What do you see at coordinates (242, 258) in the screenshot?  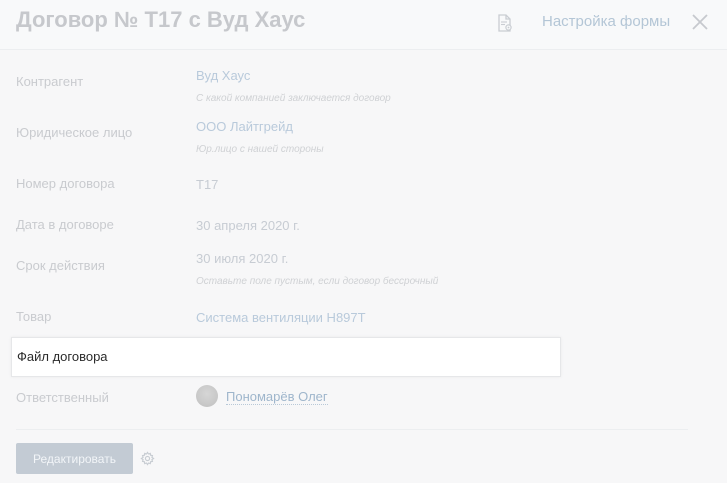 I see `validity-value: 30 июля 2020 г.` at bounding box center [242, 258].